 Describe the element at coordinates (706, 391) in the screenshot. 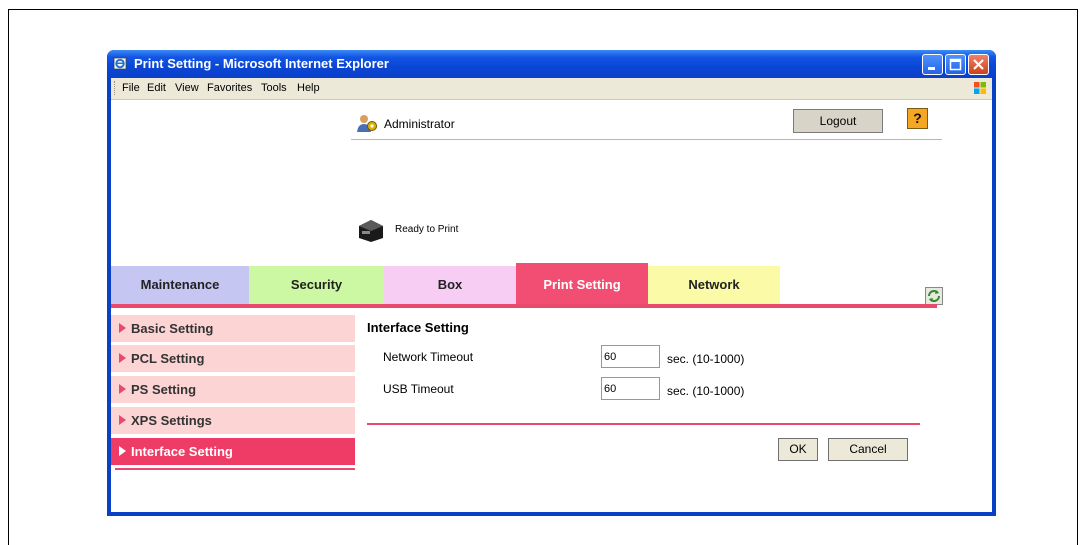

I see `usb-timeout-unit: sec. (10-1000)` at that location.